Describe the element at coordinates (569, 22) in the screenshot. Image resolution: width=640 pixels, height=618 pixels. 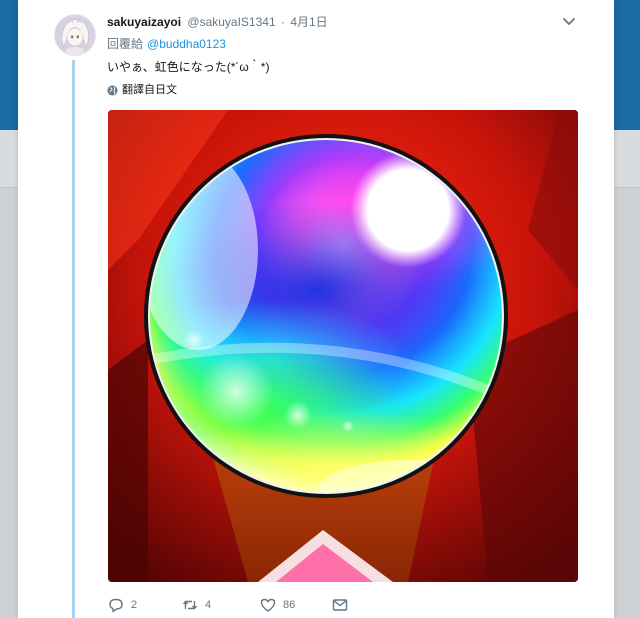
I see `chevron-down-icon` at that location.